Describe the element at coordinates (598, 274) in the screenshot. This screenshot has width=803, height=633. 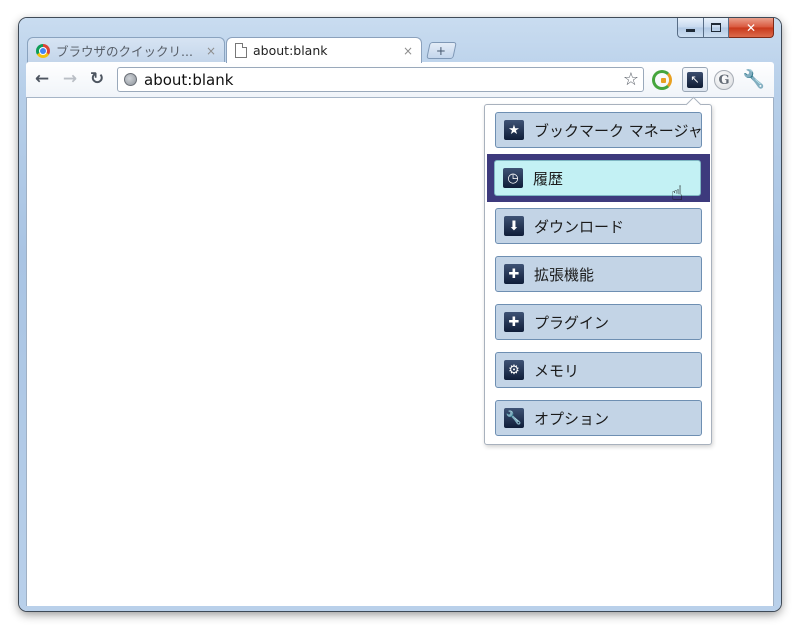
I see `menu-item-extensions: ✚ 拡張機能` at that location.